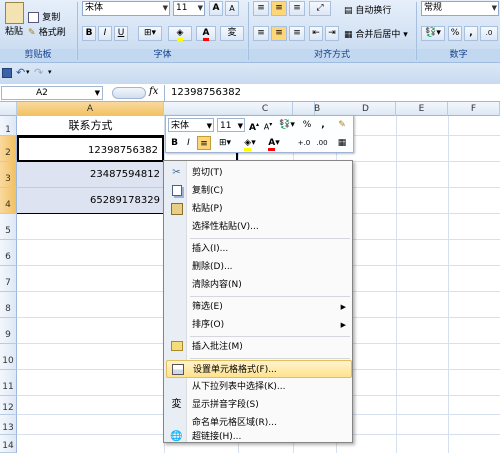  I want to click on shrink-font-button: A, so click(232, 8).